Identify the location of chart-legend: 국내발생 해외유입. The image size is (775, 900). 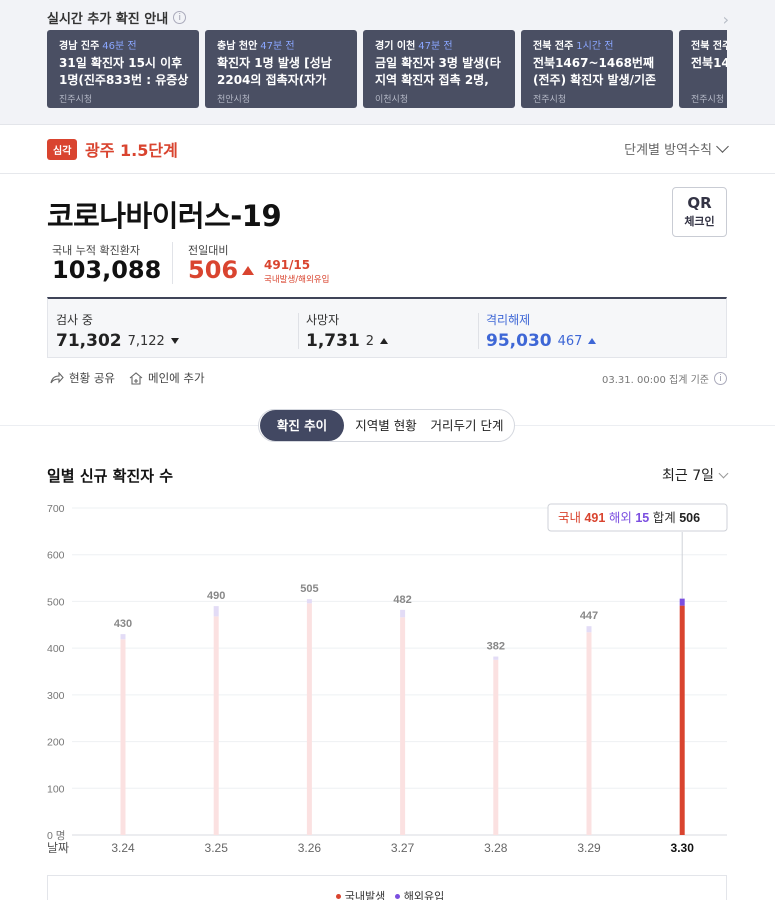
(387, 887).